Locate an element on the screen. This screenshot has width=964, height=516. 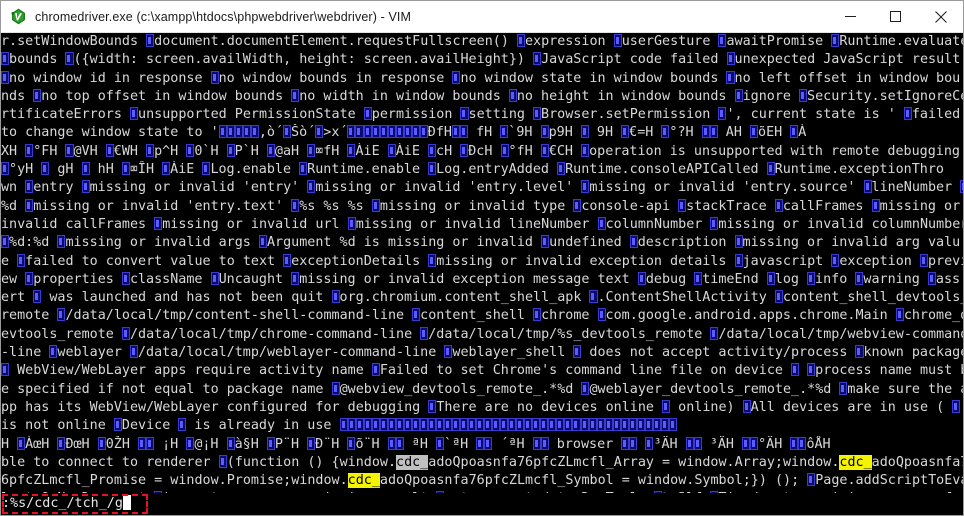
search-match: cdc_ is located at coordinates (363, 481).